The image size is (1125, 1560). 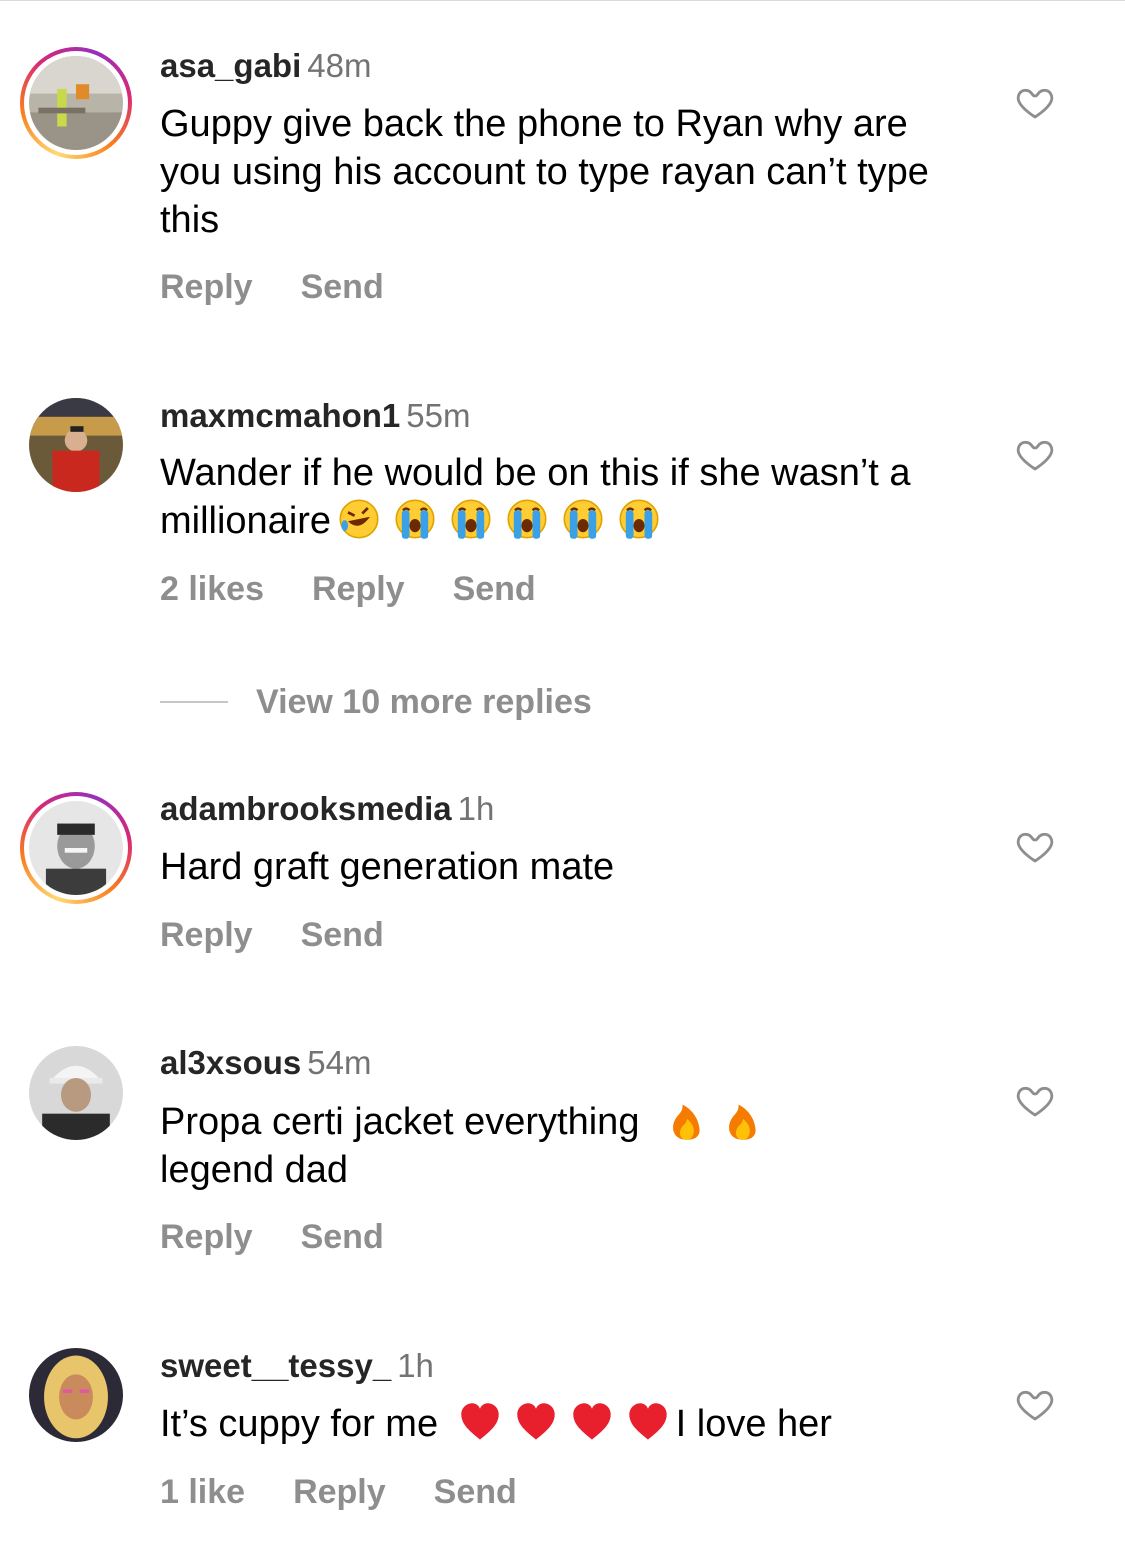 I want to click on comment-actions: 2 likes Reply Send, so click(x=372, y=589).